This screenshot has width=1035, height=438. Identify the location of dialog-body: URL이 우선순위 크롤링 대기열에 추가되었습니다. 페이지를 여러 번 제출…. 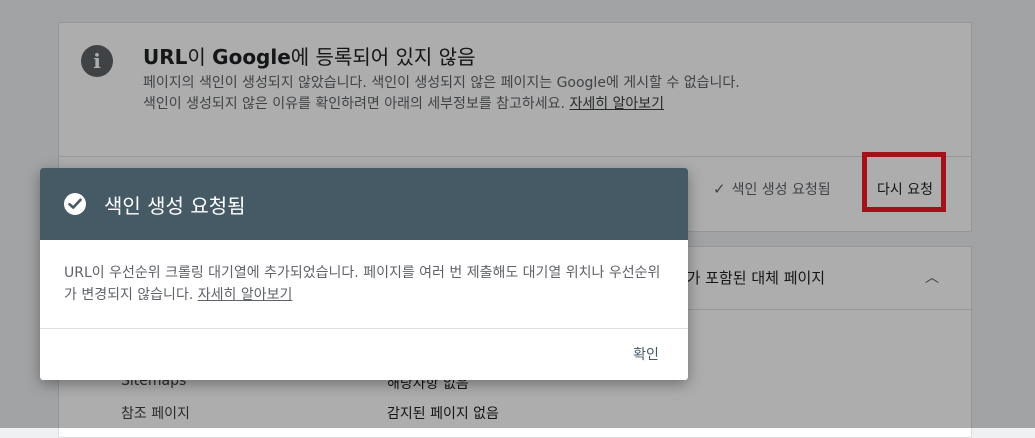
(364, 284).